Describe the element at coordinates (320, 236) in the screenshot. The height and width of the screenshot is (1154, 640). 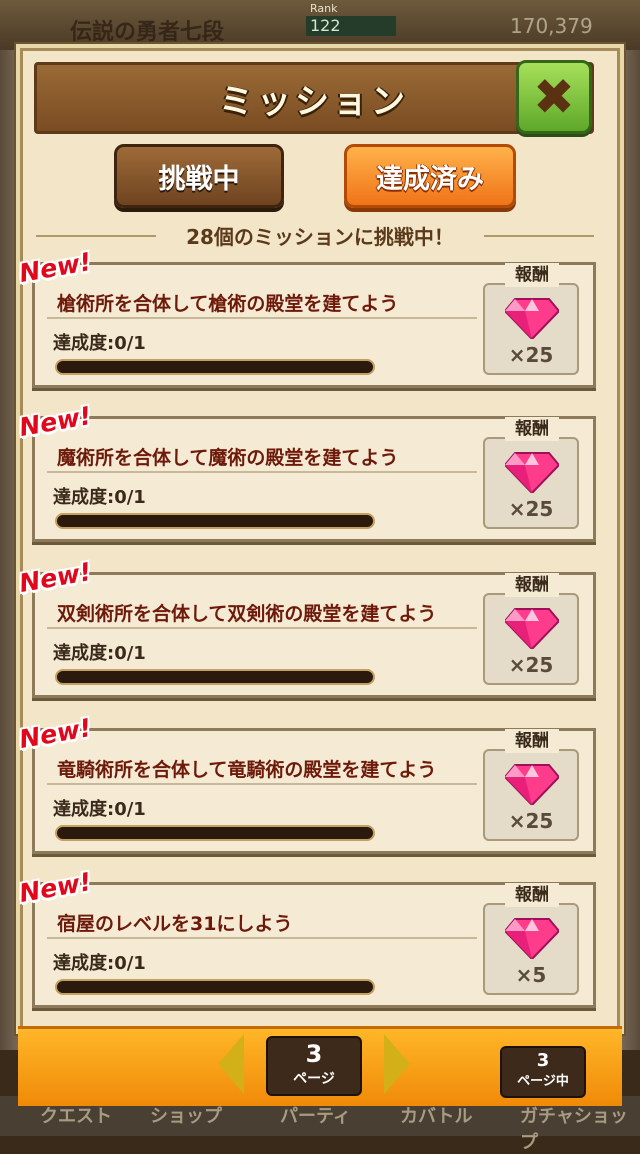
I see `mission-count-text: 28個のミッションに挑戦中！` at that location.